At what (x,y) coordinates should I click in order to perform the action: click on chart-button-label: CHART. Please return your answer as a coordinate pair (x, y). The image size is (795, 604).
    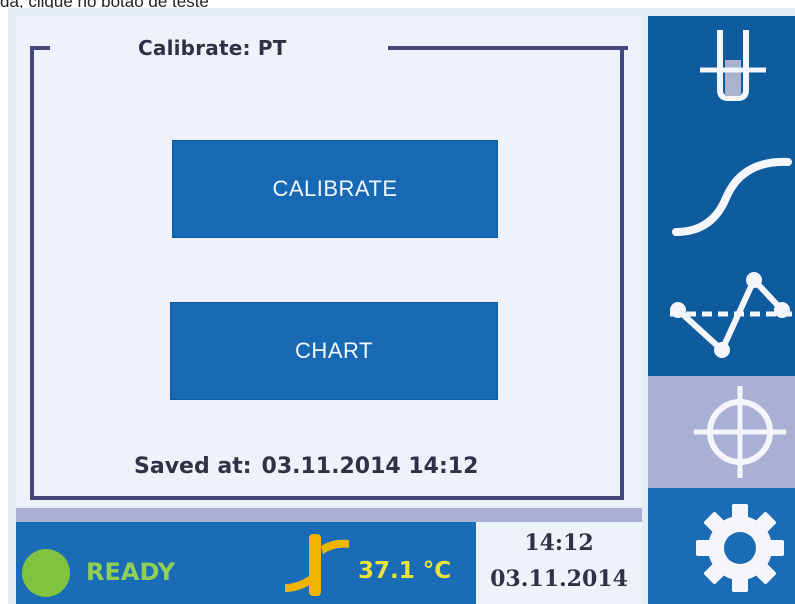
    Looking at the image, I should click on (334, 350).